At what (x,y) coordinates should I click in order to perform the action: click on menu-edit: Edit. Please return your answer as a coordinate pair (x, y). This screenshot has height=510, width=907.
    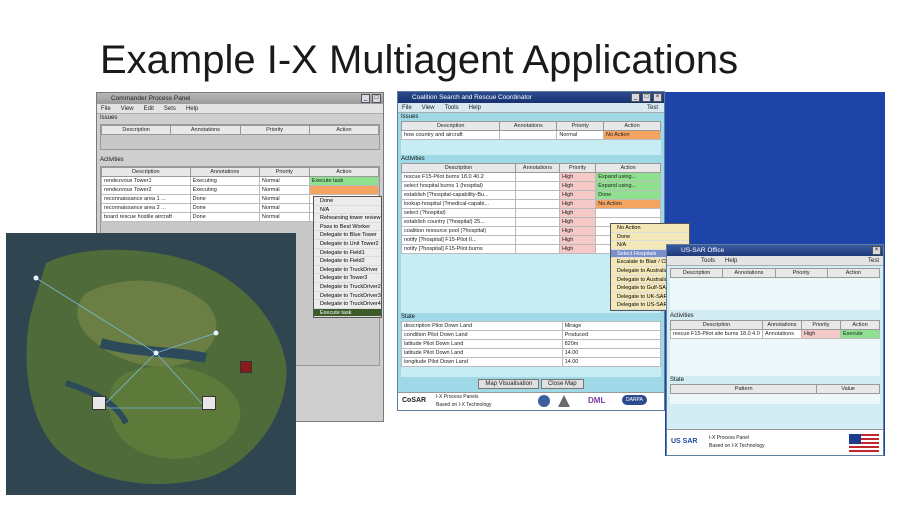
    Looking at the image, I should click on (149, 108).